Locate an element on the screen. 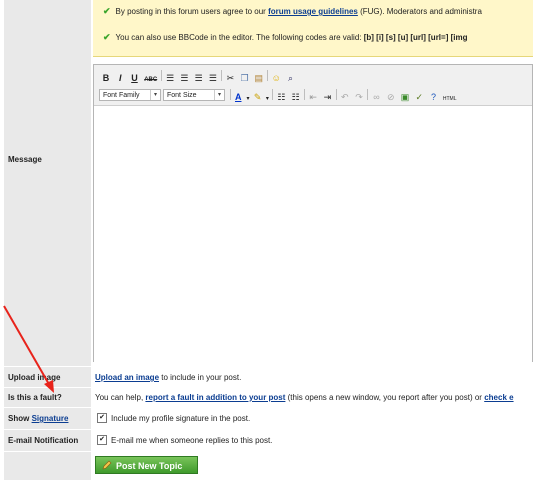 This screenshot has width=533, height=480. email-notification-label: E-mail Notification is located at coordinates (43, 440).